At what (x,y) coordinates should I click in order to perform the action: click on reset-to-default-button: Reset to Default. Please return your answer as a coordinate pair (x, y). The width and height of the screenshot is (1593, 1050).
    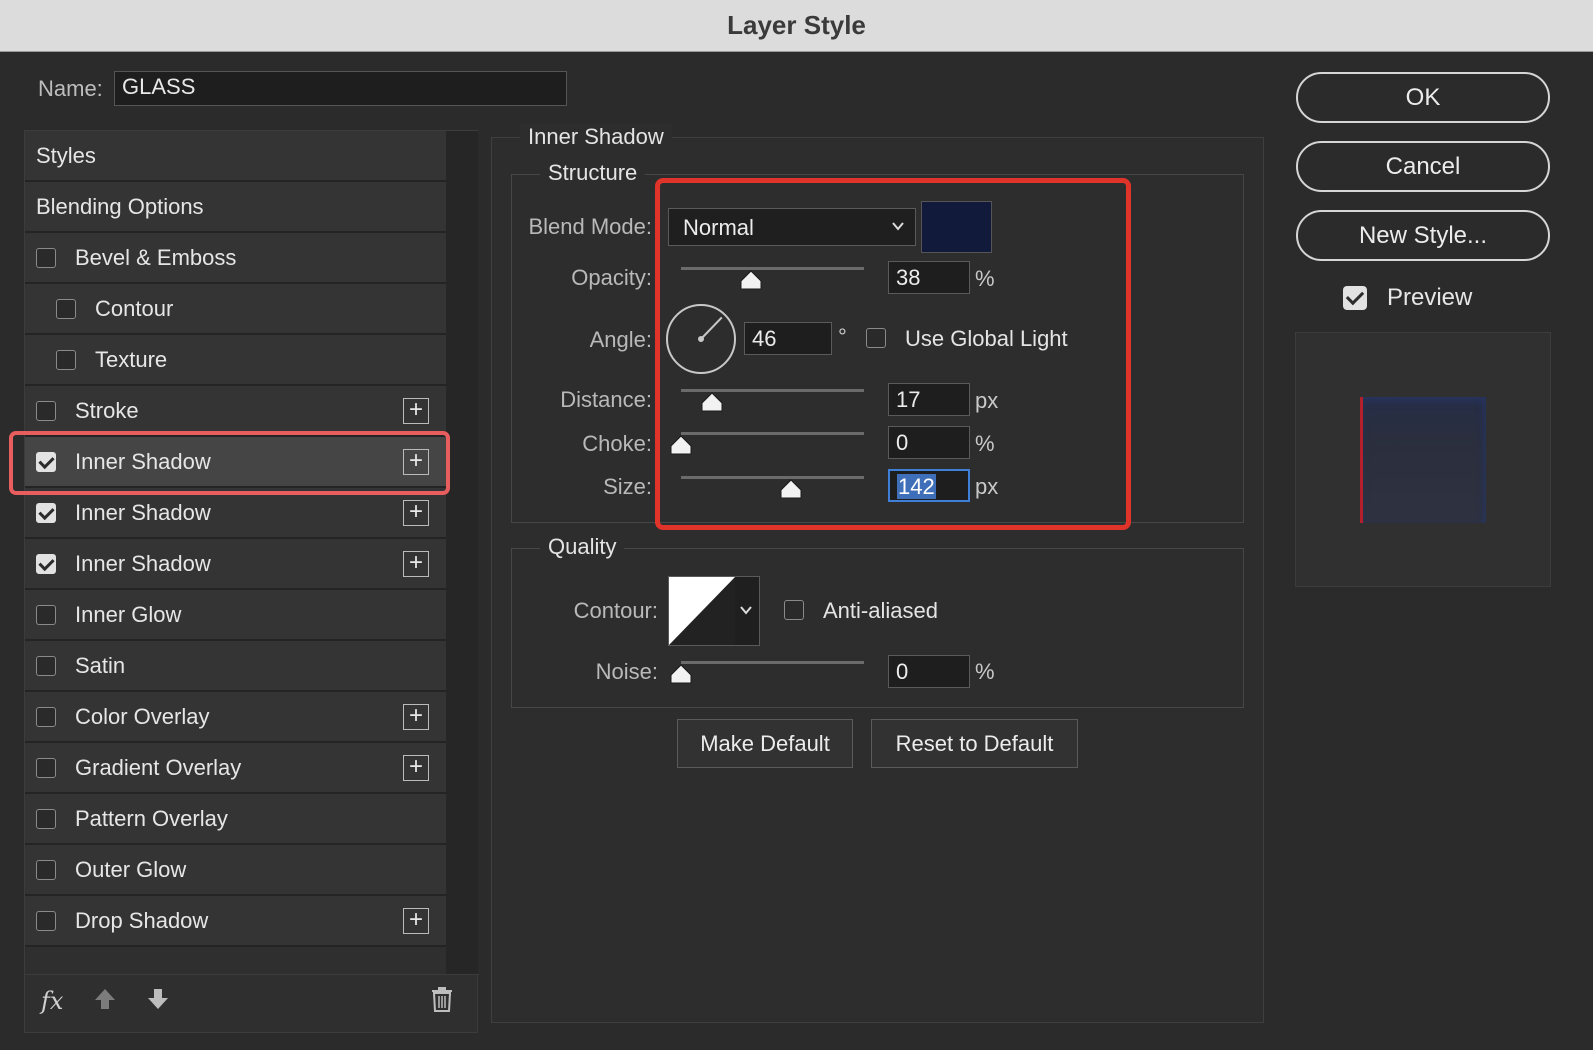
    Looking at the image, I should click on (974, 743).